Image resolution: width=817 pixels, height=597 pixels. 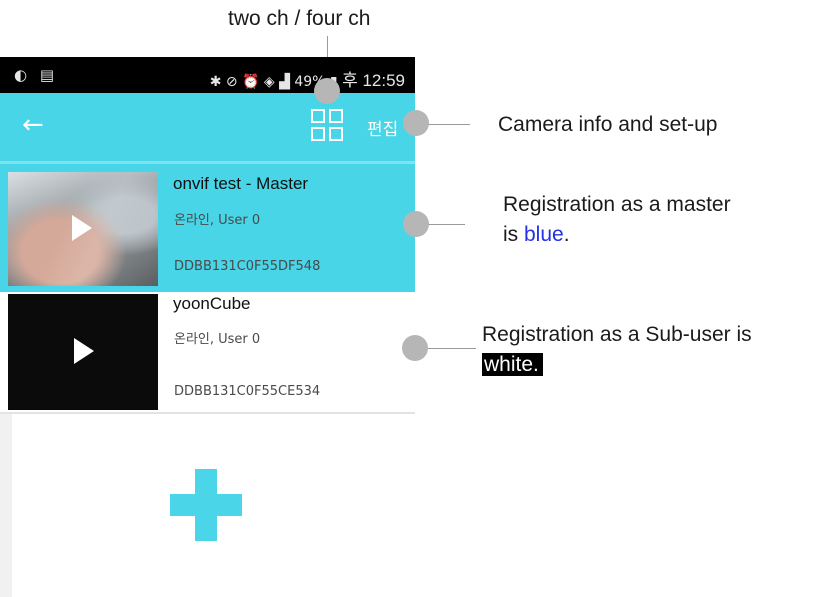 I want to click on status-right: ✱ ⊘ ⏰ ◈ ▟ 49% ▮ 후 12:59, so click(x=307, y=78).